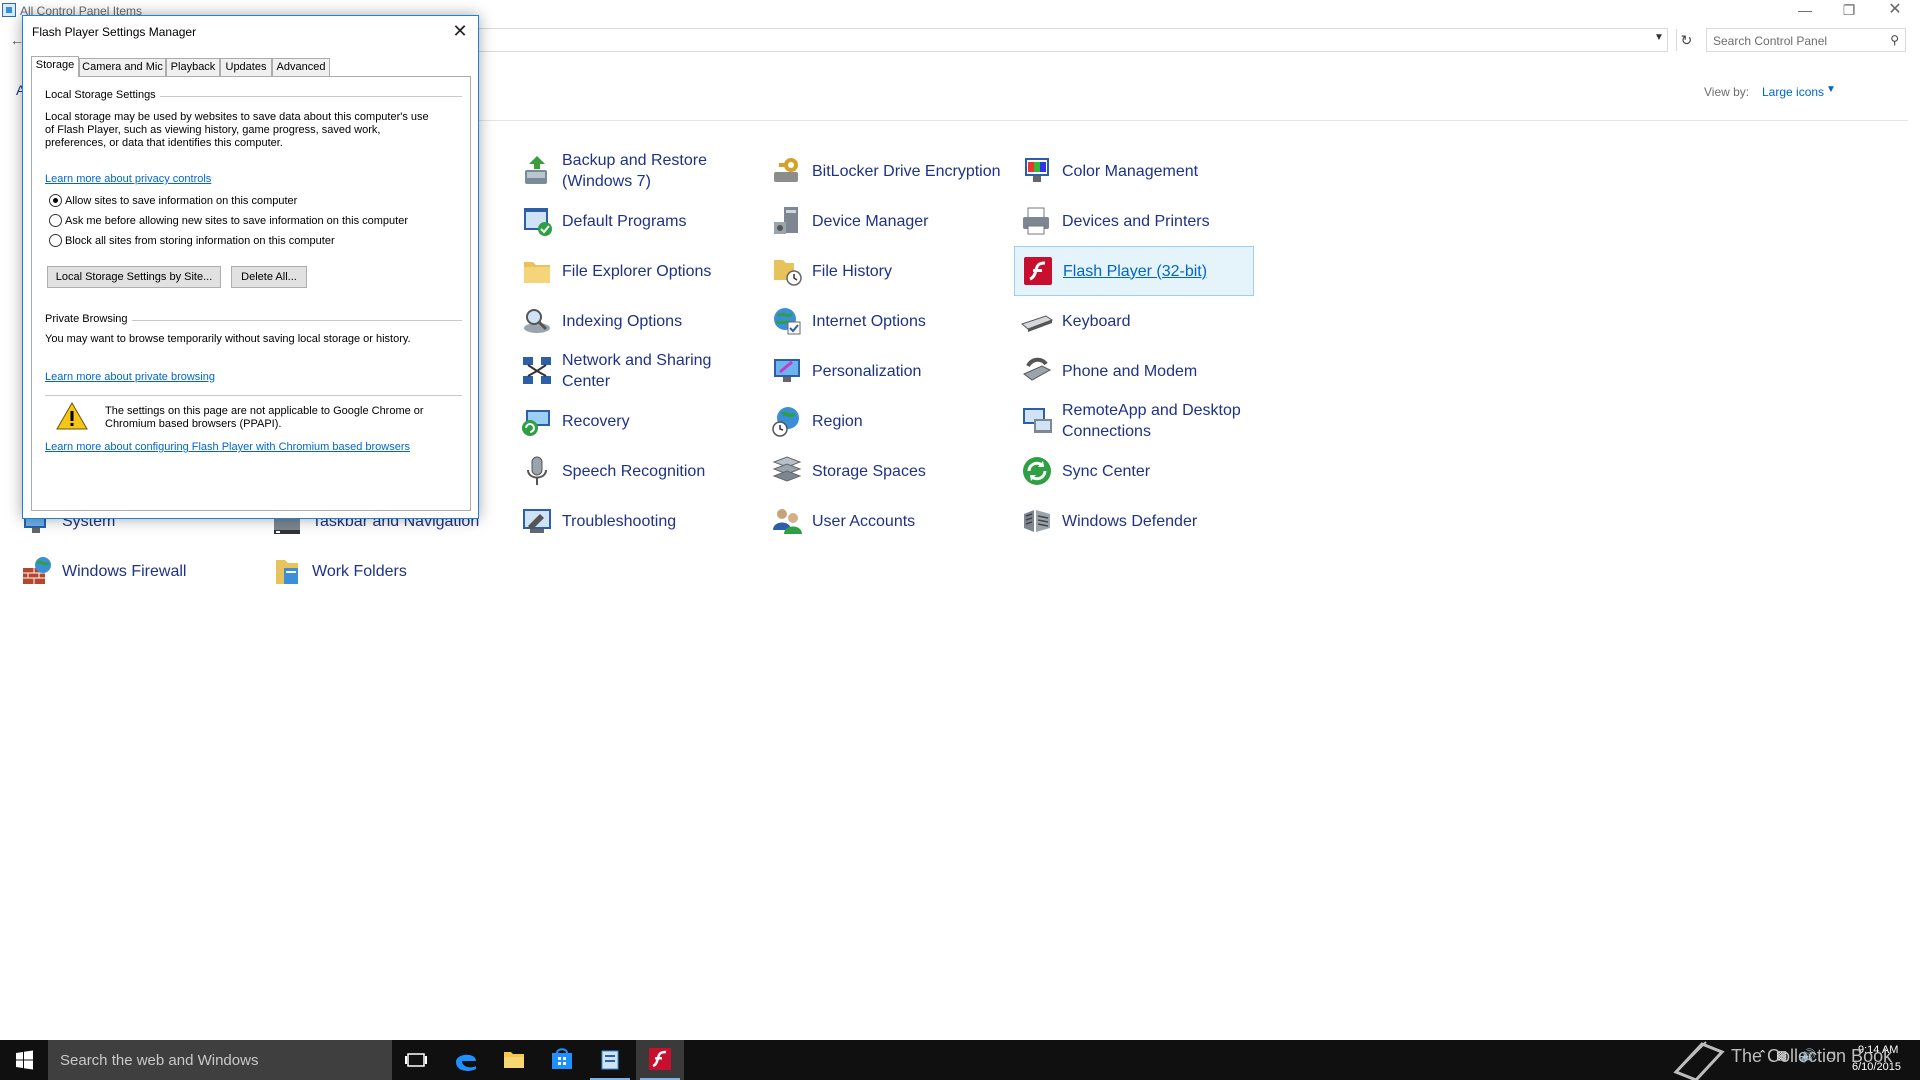 The height and width of the screenshot is (1080, 1920). What do you see at coordinates (1134, 371) in the screenshot?
I see `item-phone-and-modem: Phone and Modem` at bounding box center [1134, 371].